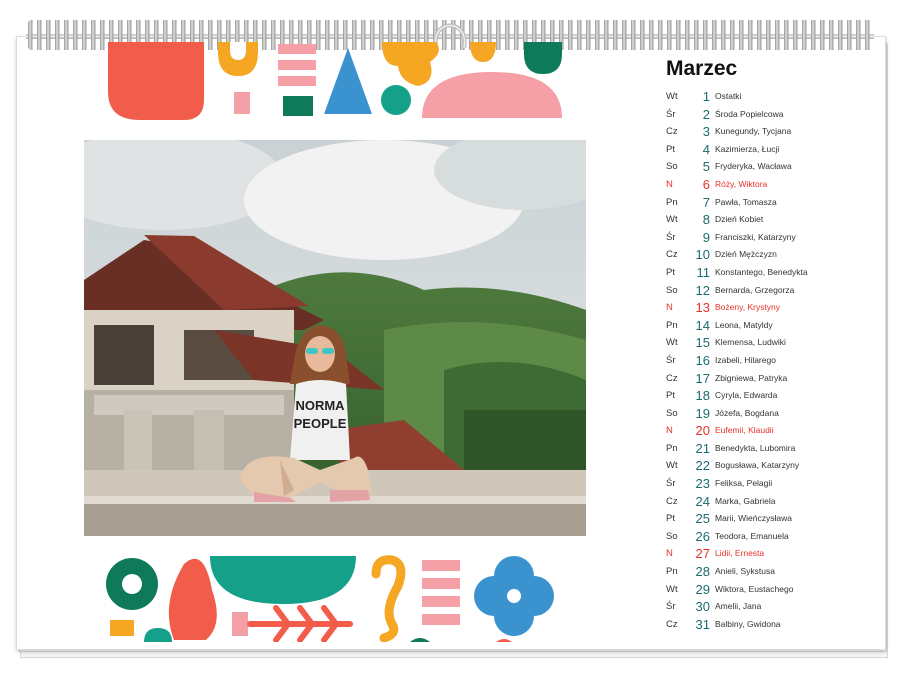 The height and width of the screenshot is (686, 900). I want to click on day-row: Pt 18 Cyryla, Edwarda, so click(771, 396).